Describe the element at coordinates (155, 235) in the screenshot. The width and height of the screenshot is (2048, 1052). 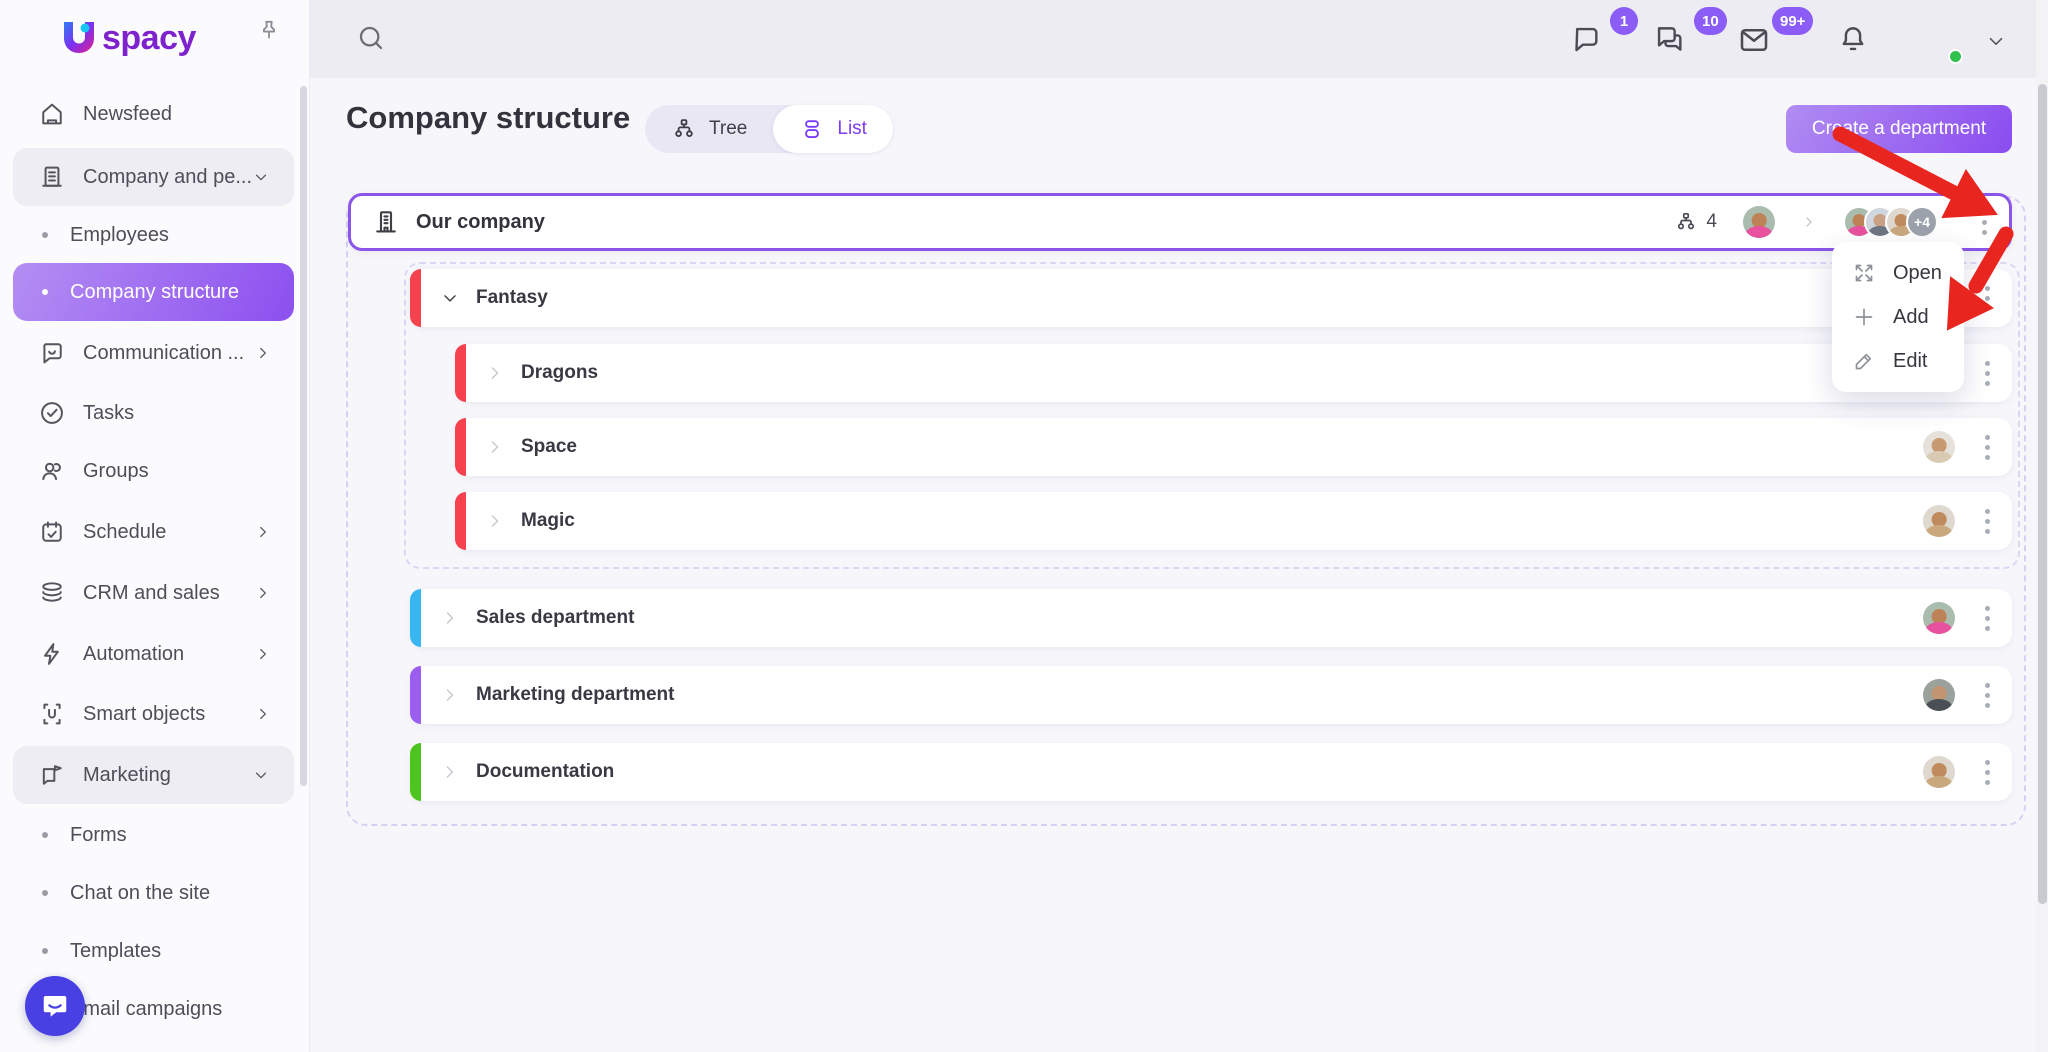
I see `sidebar-item-employees: Employees` at that location.